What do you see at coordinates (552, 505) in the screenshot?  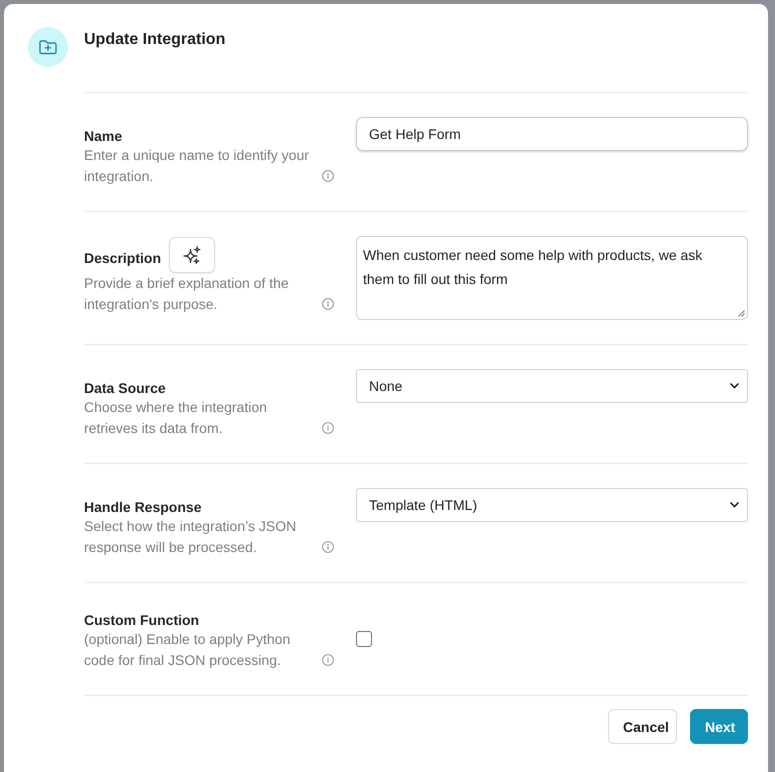 I see `dropdown-select: Template (HTML)` at bounding box center [552, 505].